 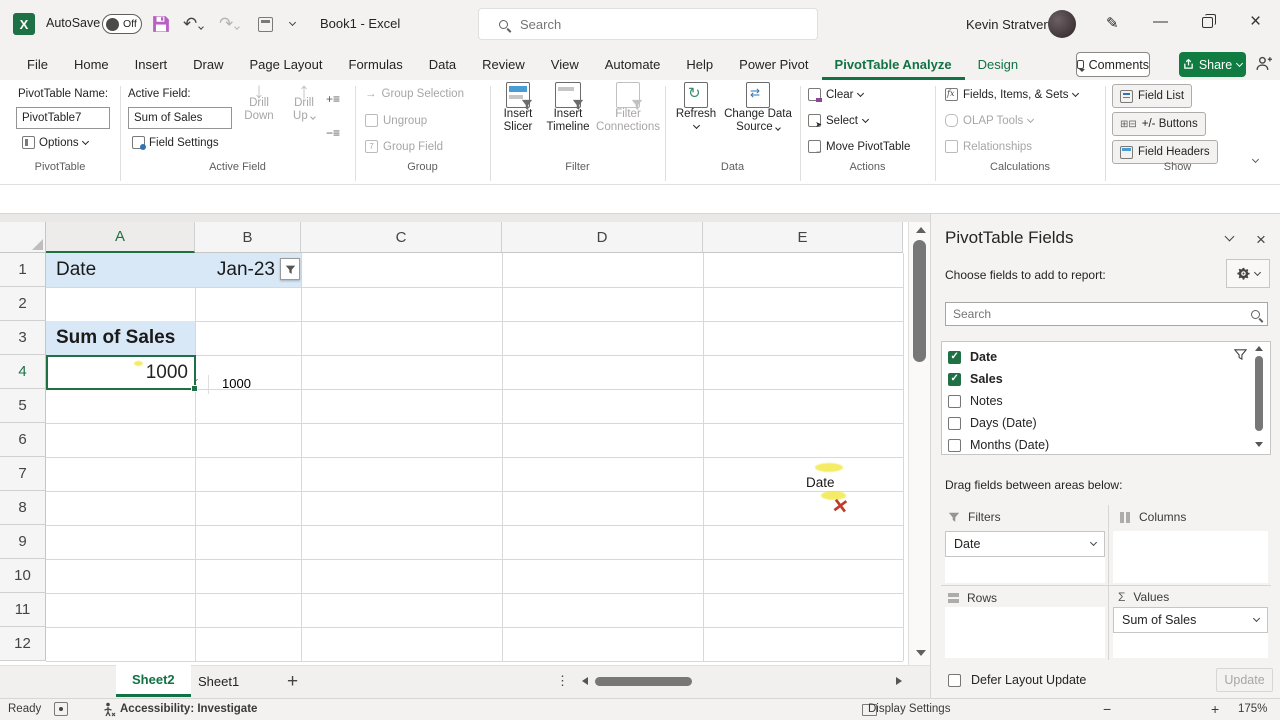 What do you see at coordinates (699, 64) in the screenshot?
I see `tab-help: Help` at bounding box center [699, 64].